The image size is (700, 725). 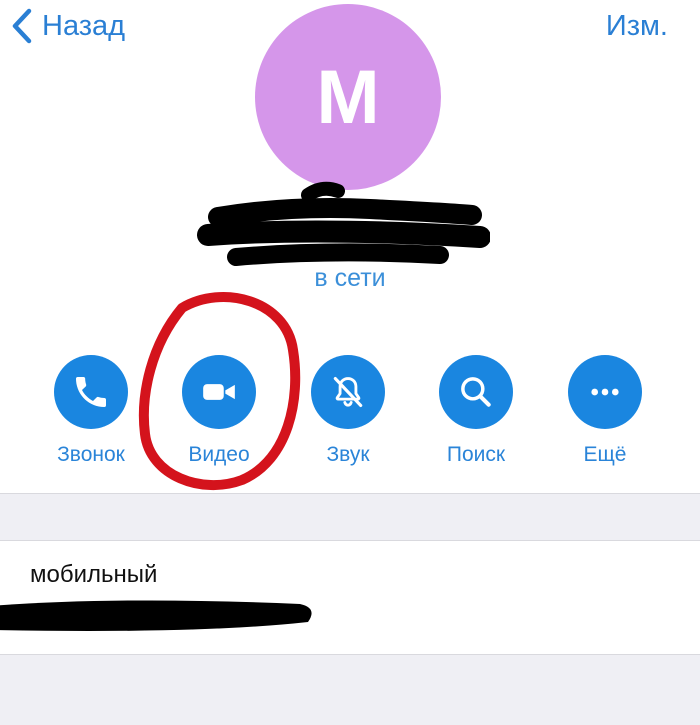 I want to click on mute-button-label: Звук, so click(x=348, y=454).